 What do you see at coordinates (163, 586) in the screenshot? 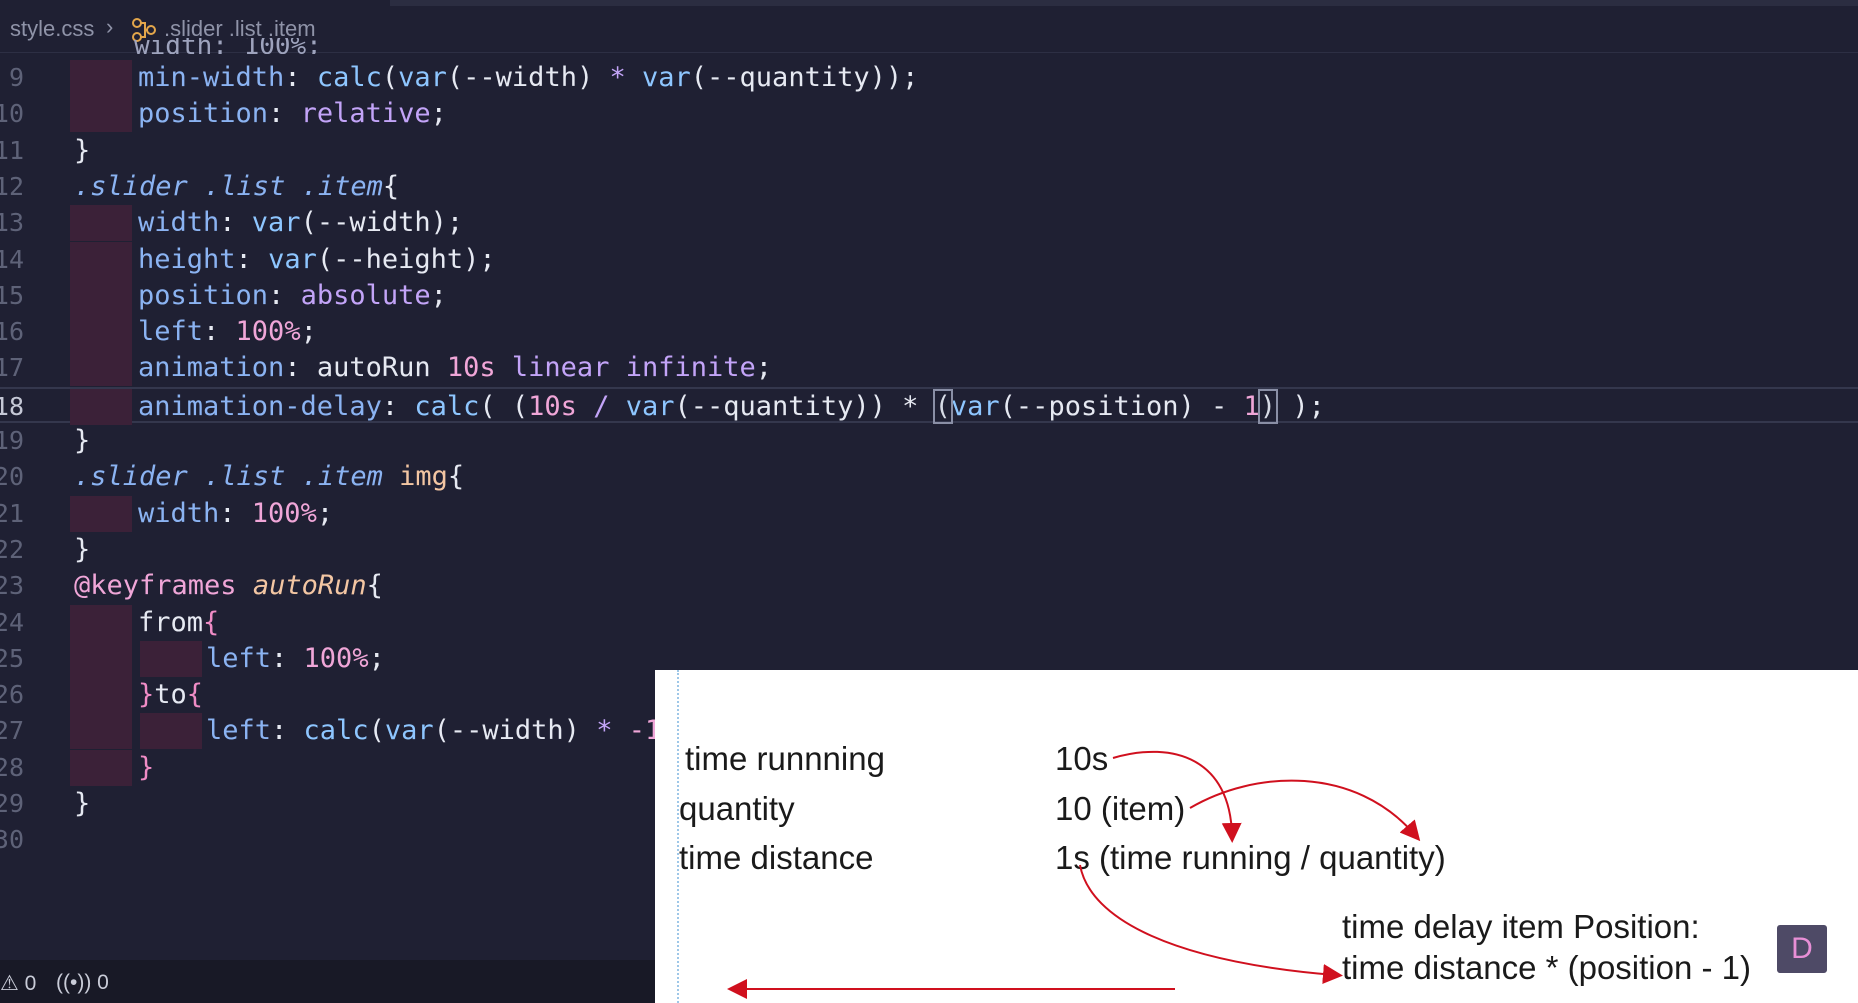
I see `code-token: @keyframes` at bounding box center [163, 586].